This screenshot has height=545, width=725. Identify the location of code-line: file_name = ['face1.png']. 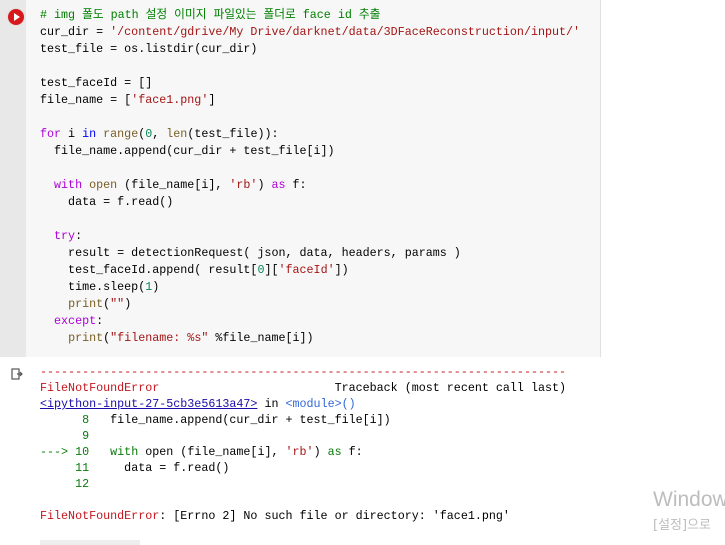
(310, 100).